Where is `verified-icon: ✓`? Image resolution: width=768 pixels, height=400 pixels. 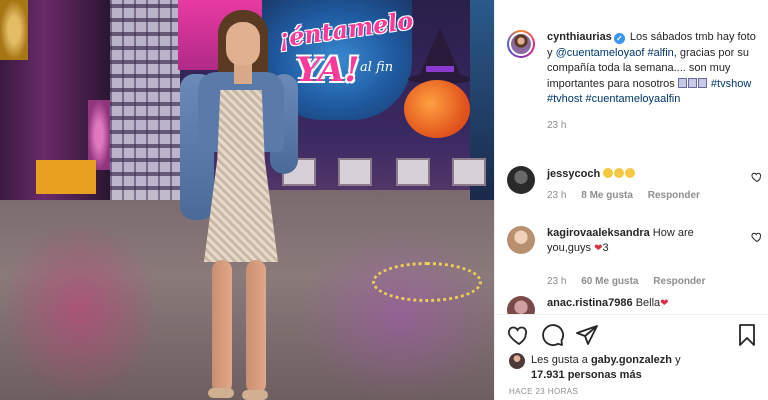
verified-icon: ✓ is located at coordinates (619, 38).